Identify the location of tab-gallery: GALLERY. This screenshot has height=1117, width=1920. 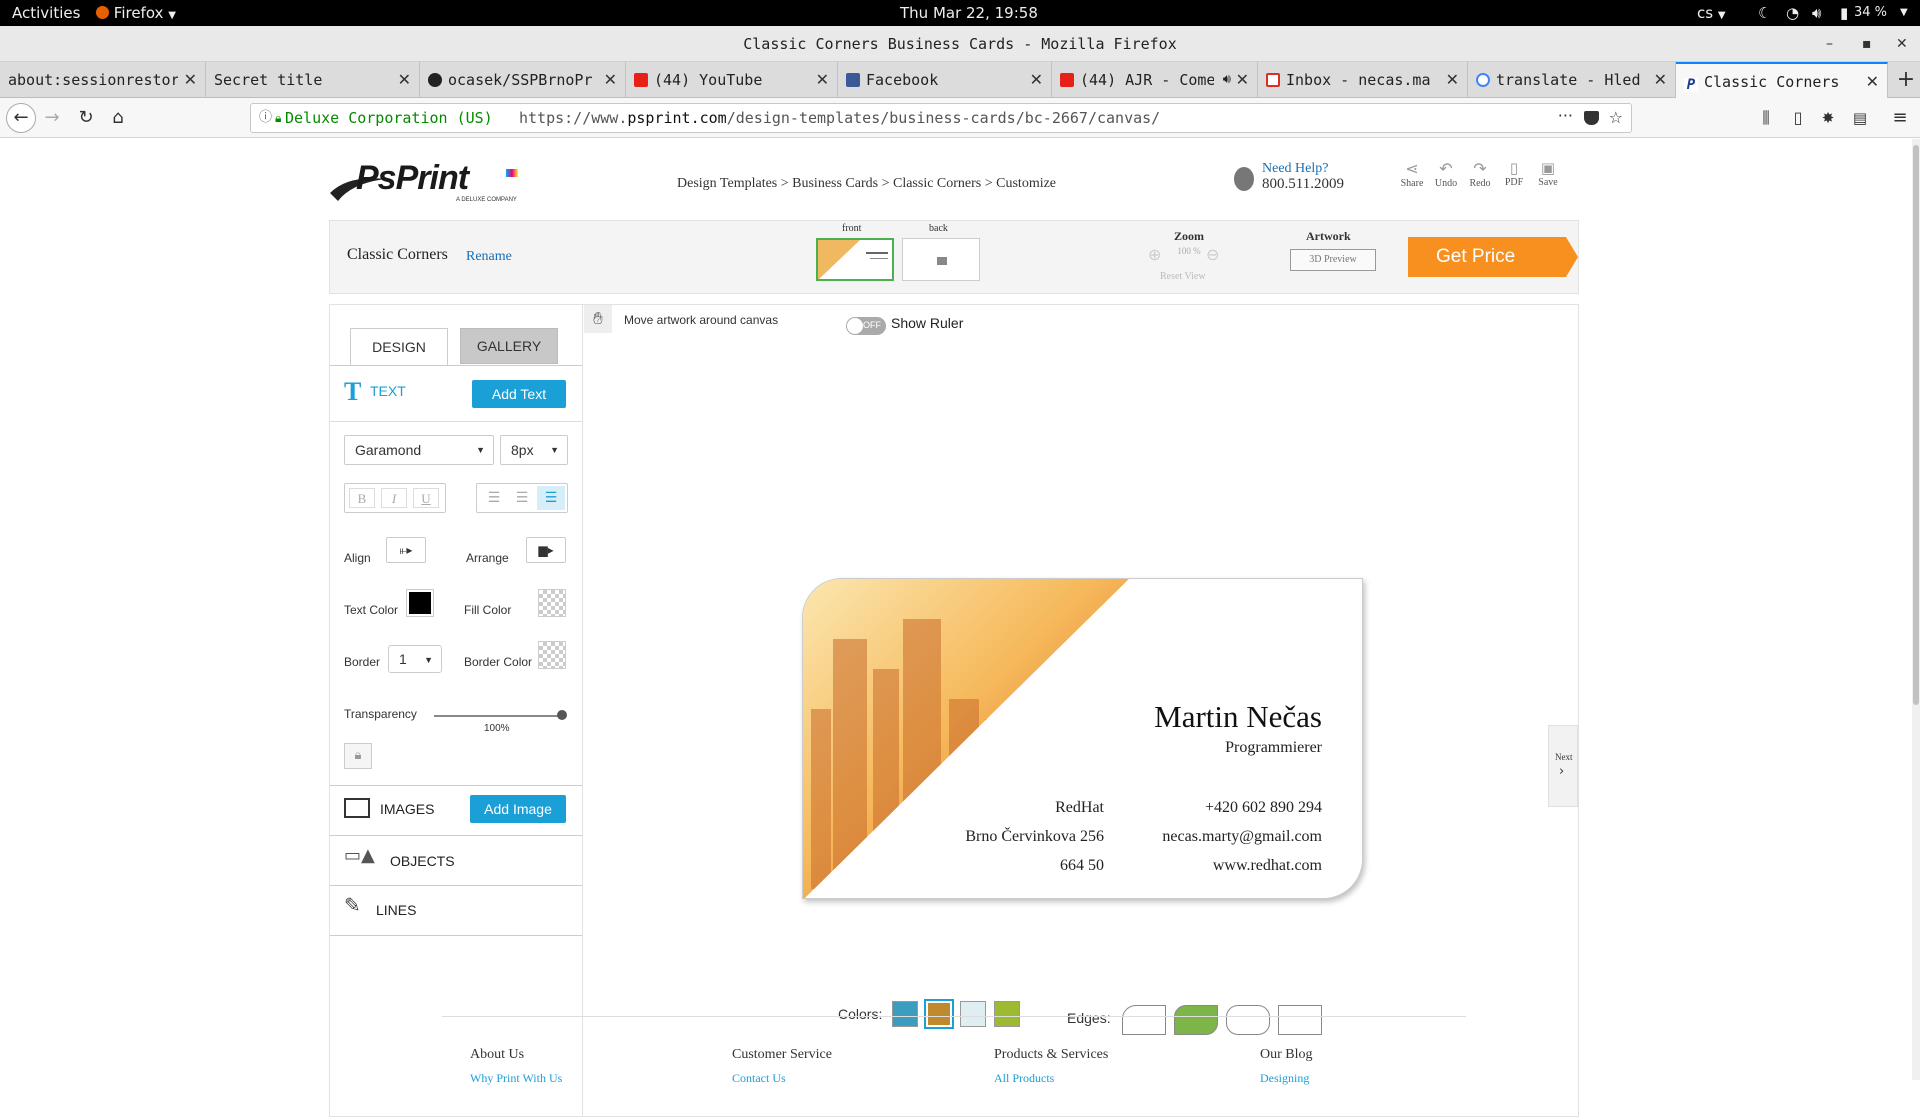
(509, 346).